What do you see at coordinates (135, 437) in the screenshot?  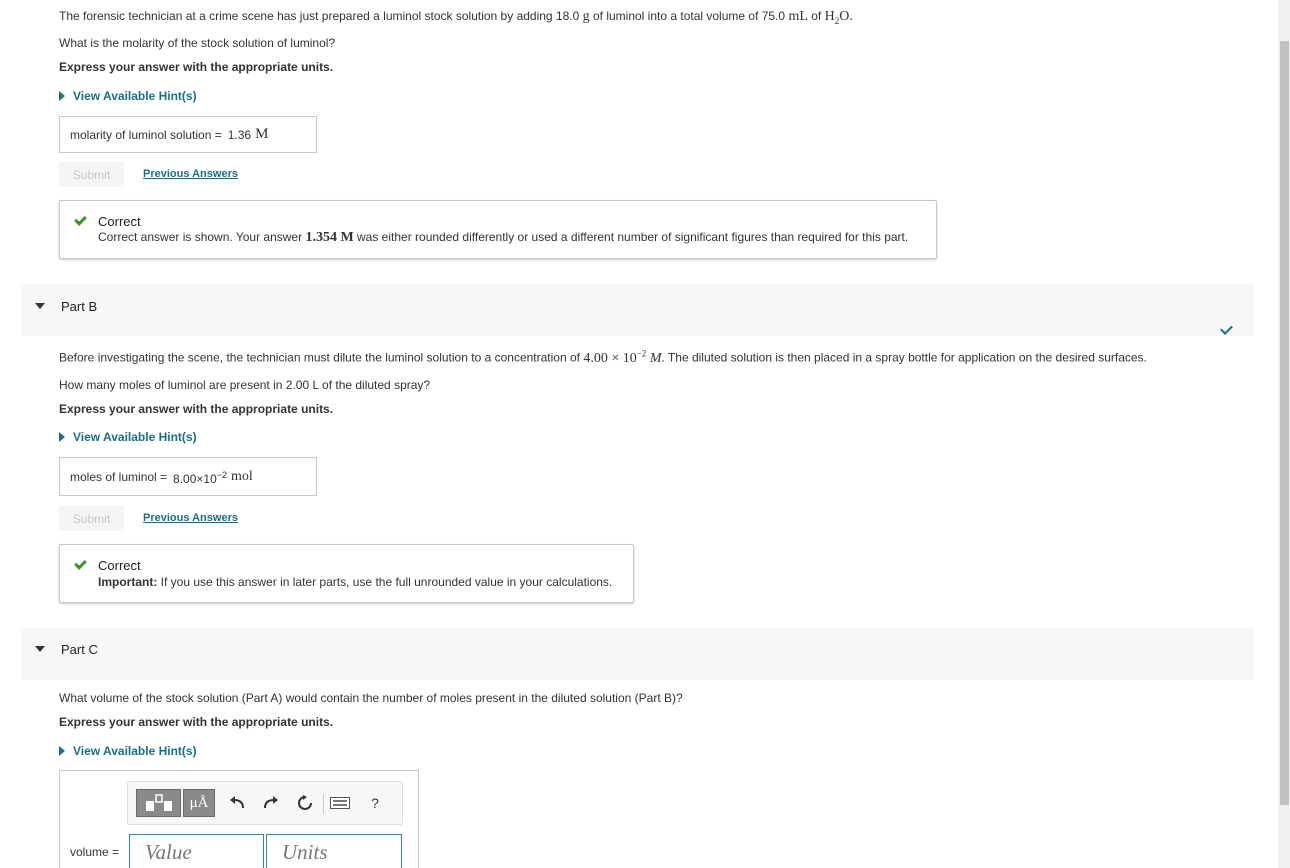 I see `partb-hint-label: View Available Hint(s)` at bounding box center [135, 437].